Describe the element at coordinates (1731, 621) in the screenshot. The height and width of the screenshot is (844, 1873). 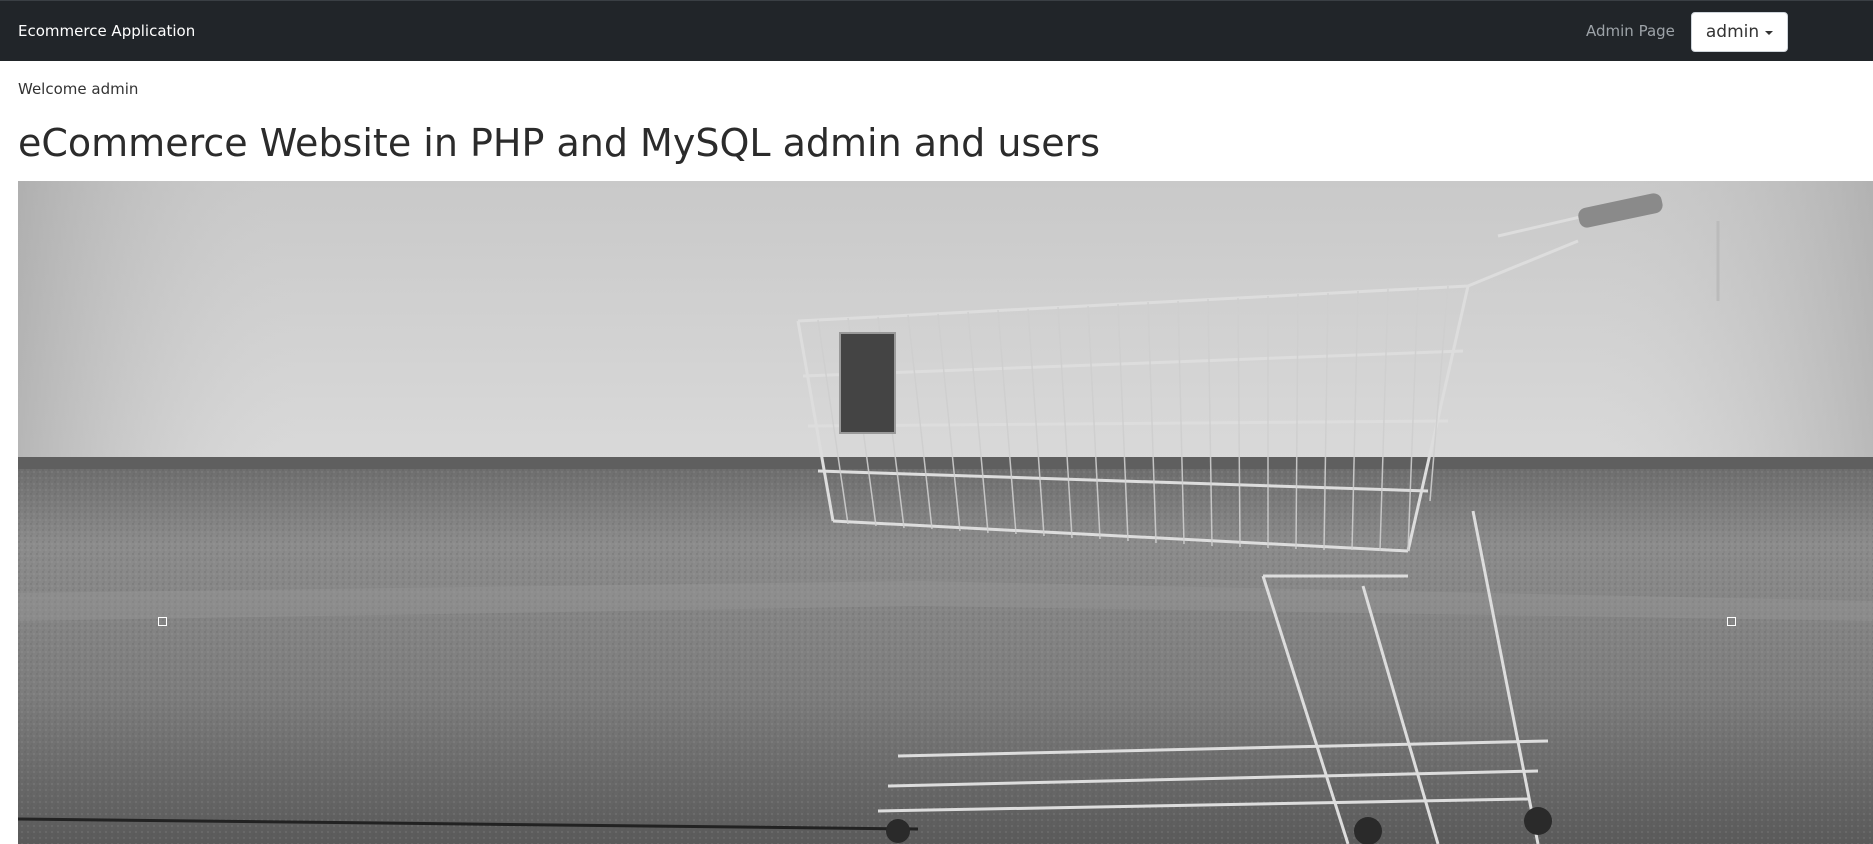
I see `carousel-next-handle` at that location.